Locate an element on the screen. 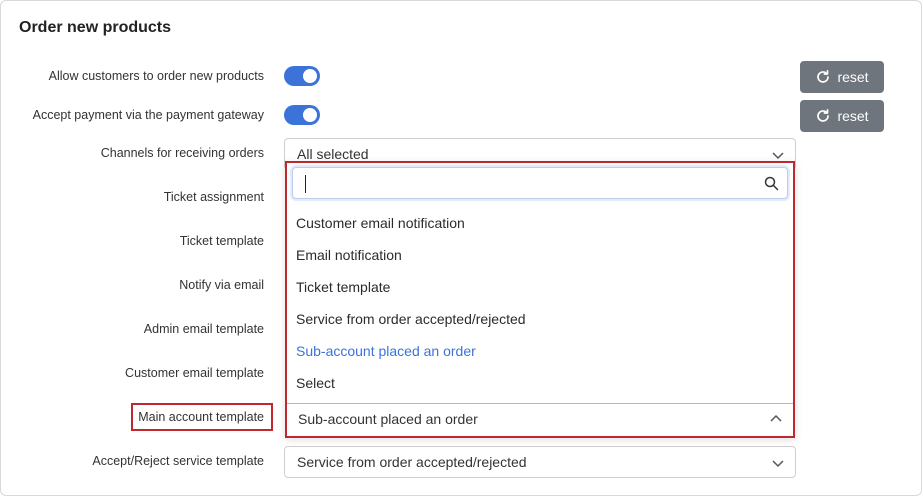 The width and height of the screenshot is (924, 498). accept-reject-template-select: Service from order accepted/rejected is located at coordinates (540, 462).